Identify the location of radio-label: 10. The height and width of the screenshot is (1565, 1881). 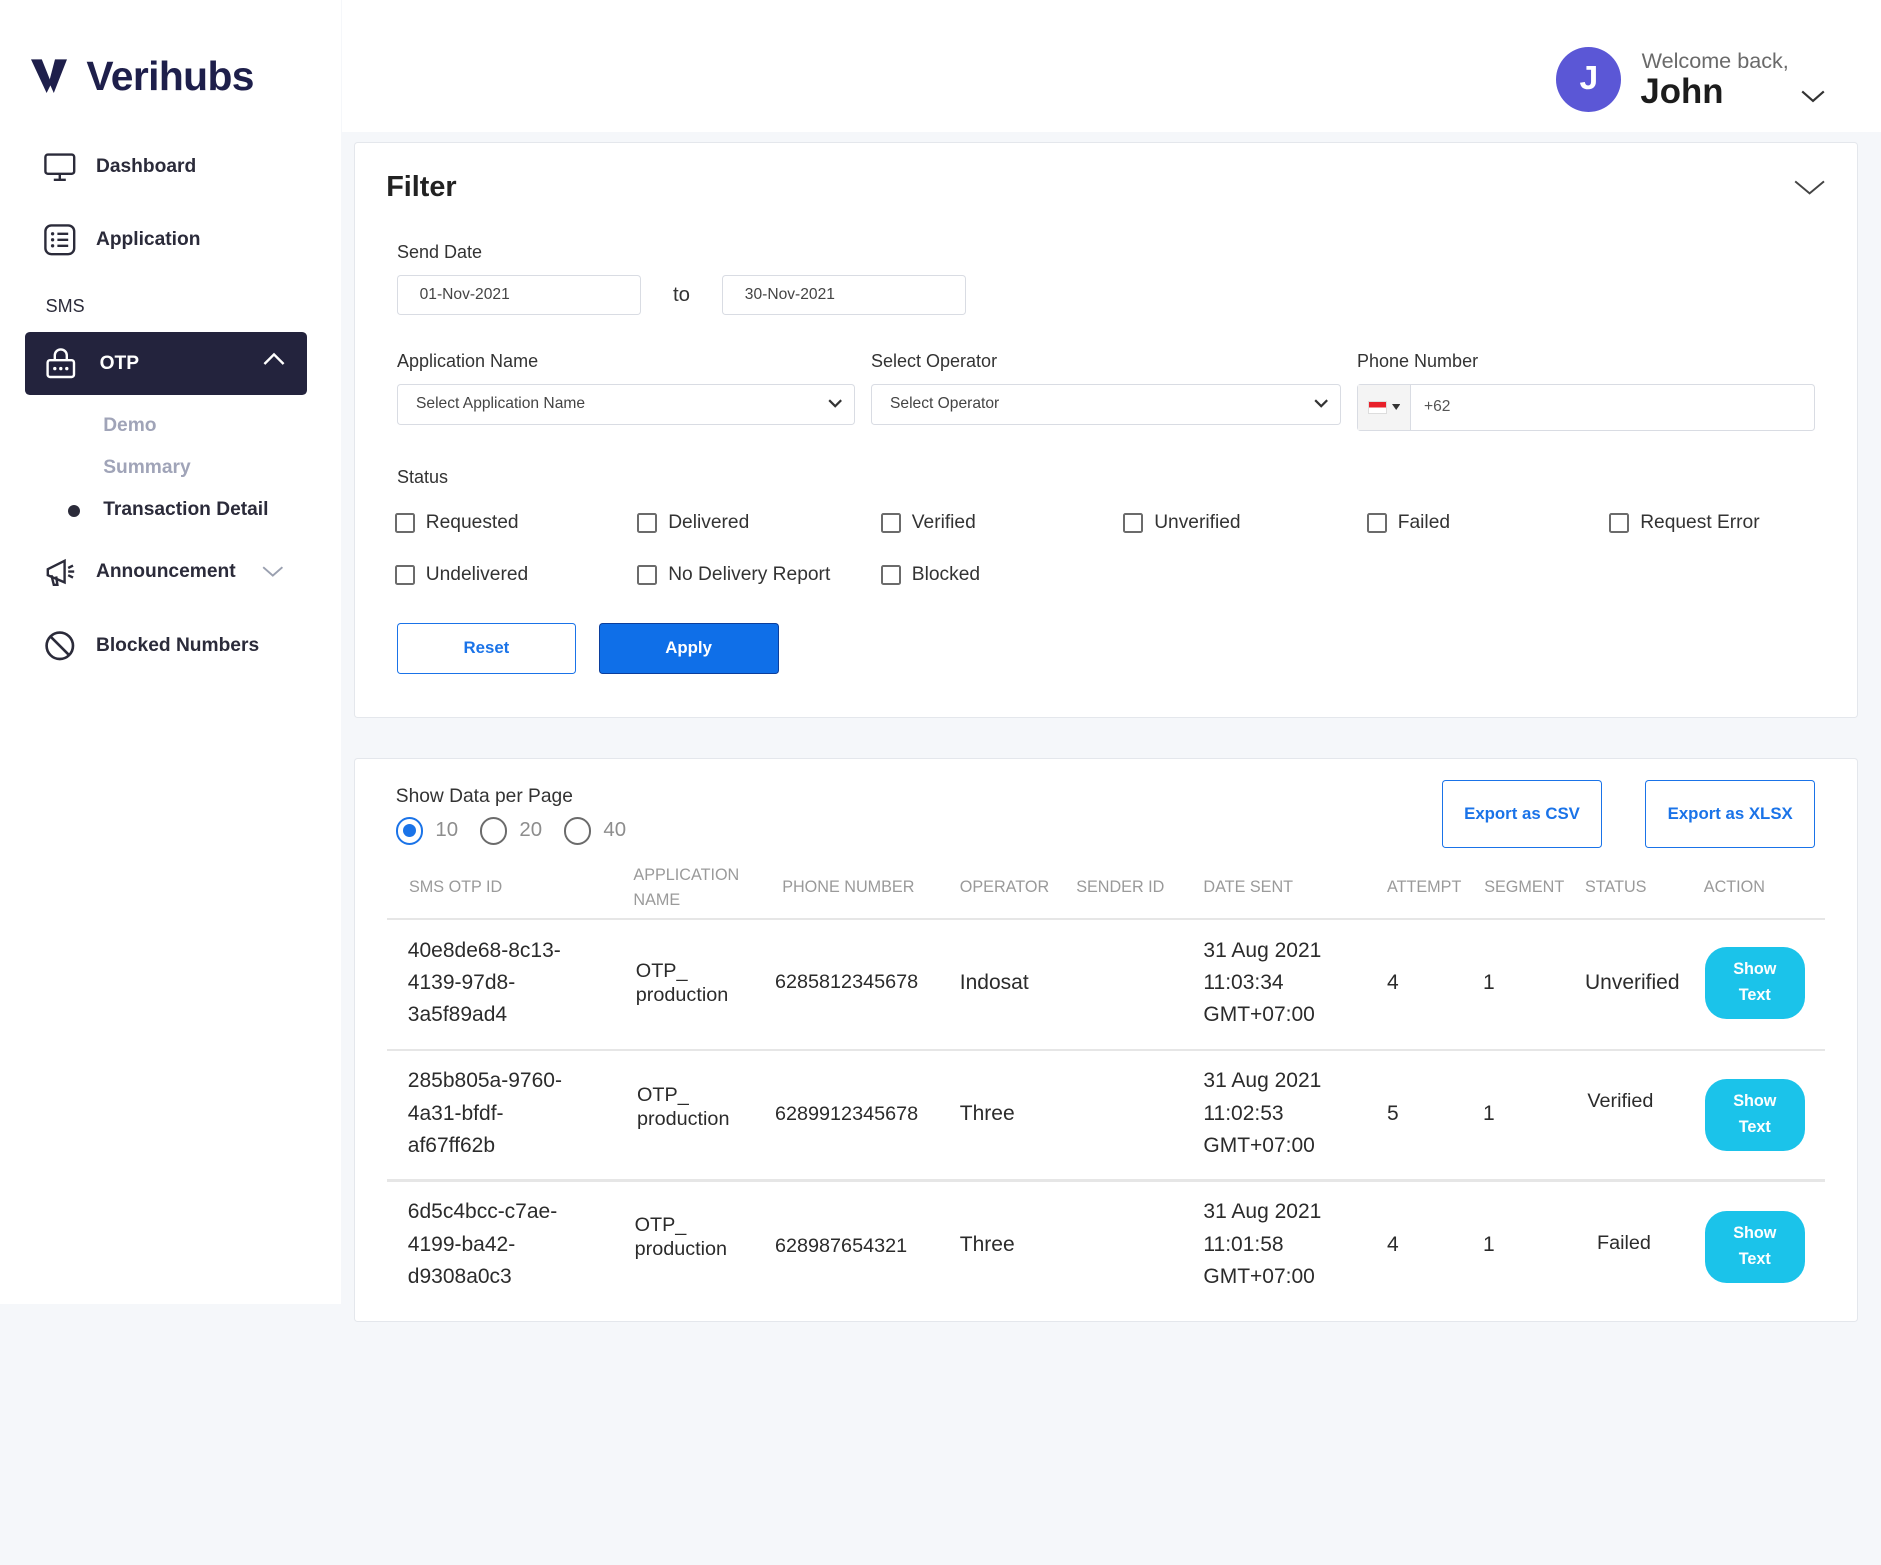
(447, 830).